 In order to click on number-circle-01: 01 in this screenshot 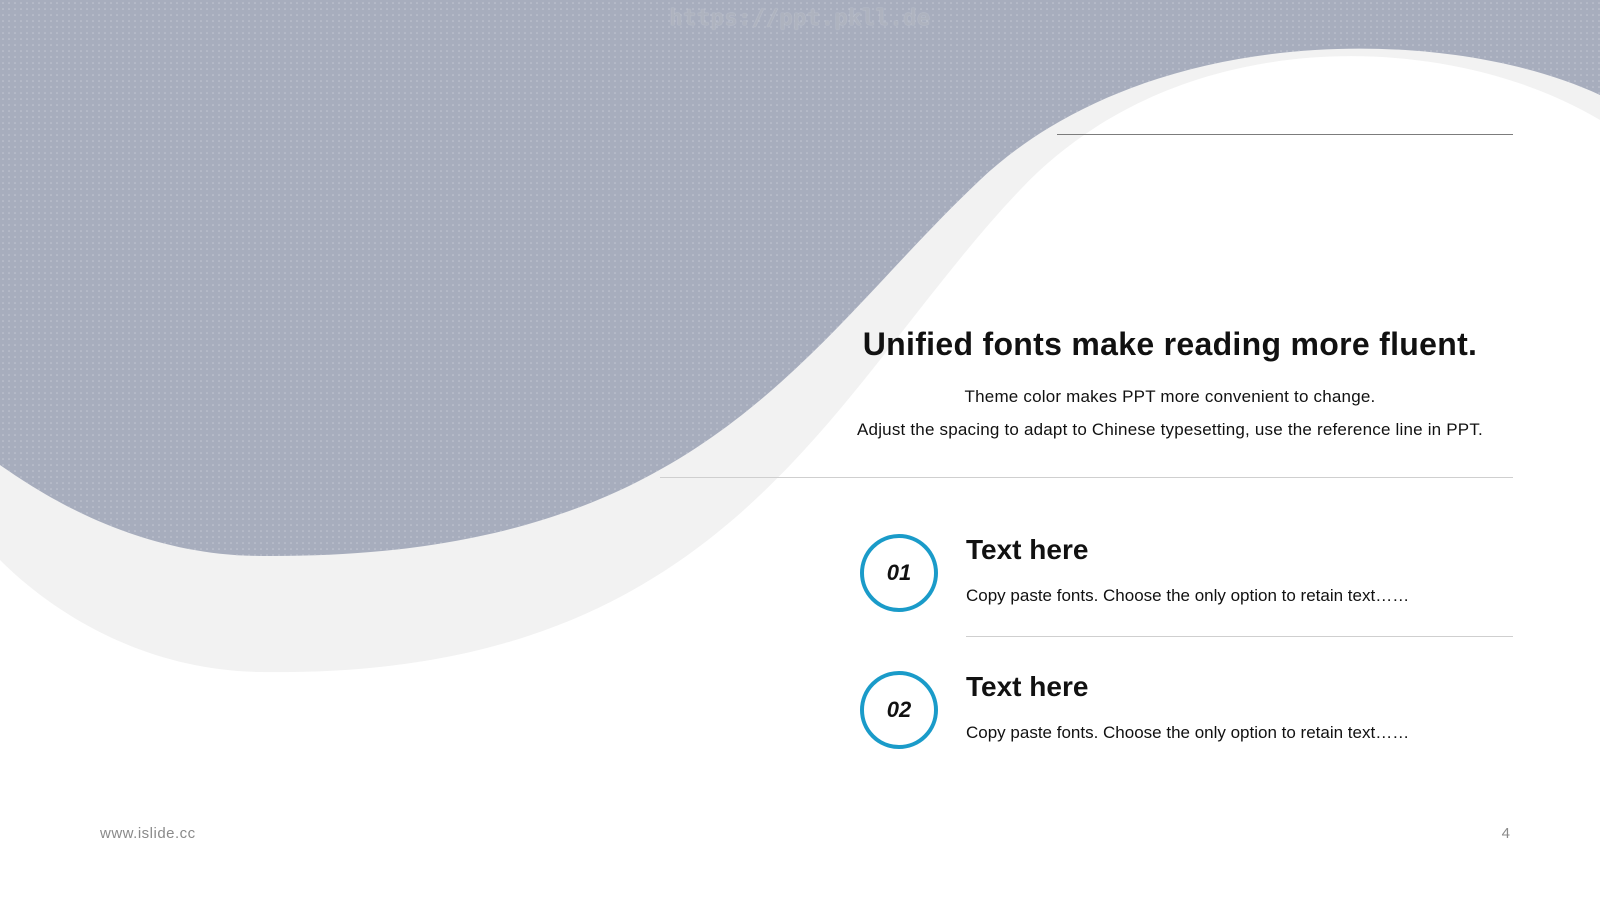, I will do `click(899, 573)`.